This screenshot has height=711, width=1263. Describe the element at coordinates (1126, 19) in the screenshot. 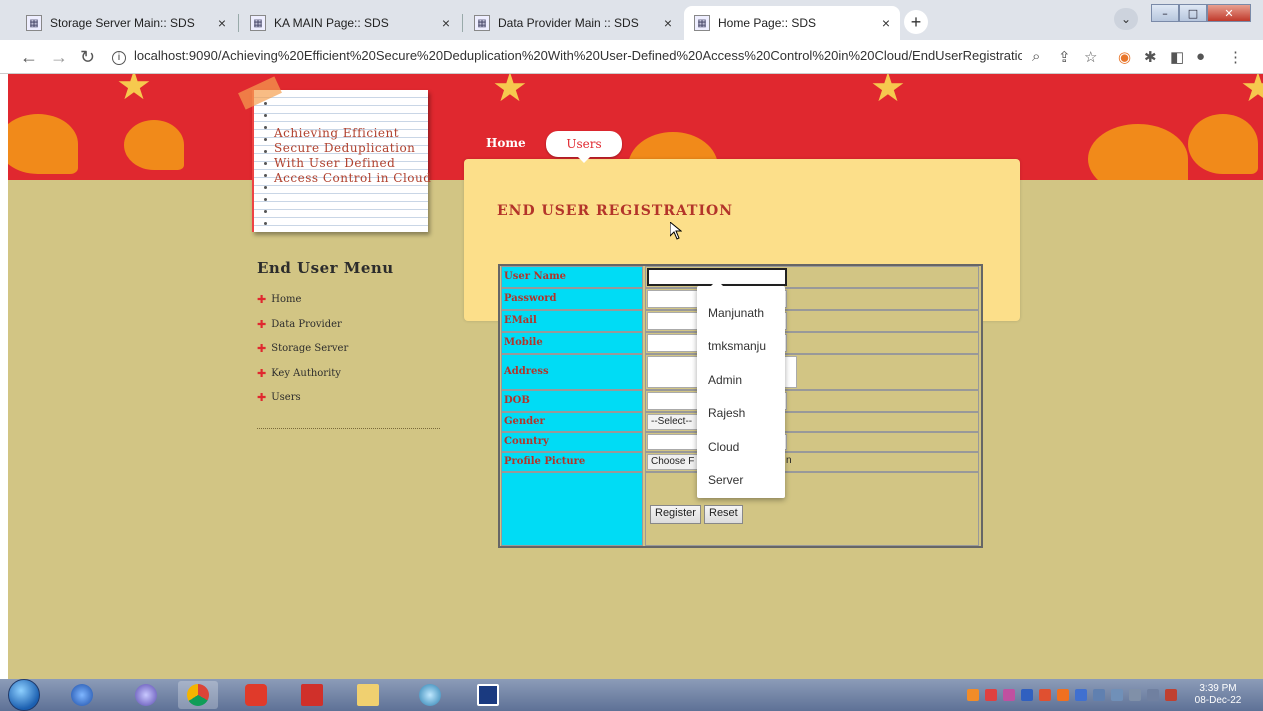

I see `tab-search-chevron-icon: ⌄` at that location.